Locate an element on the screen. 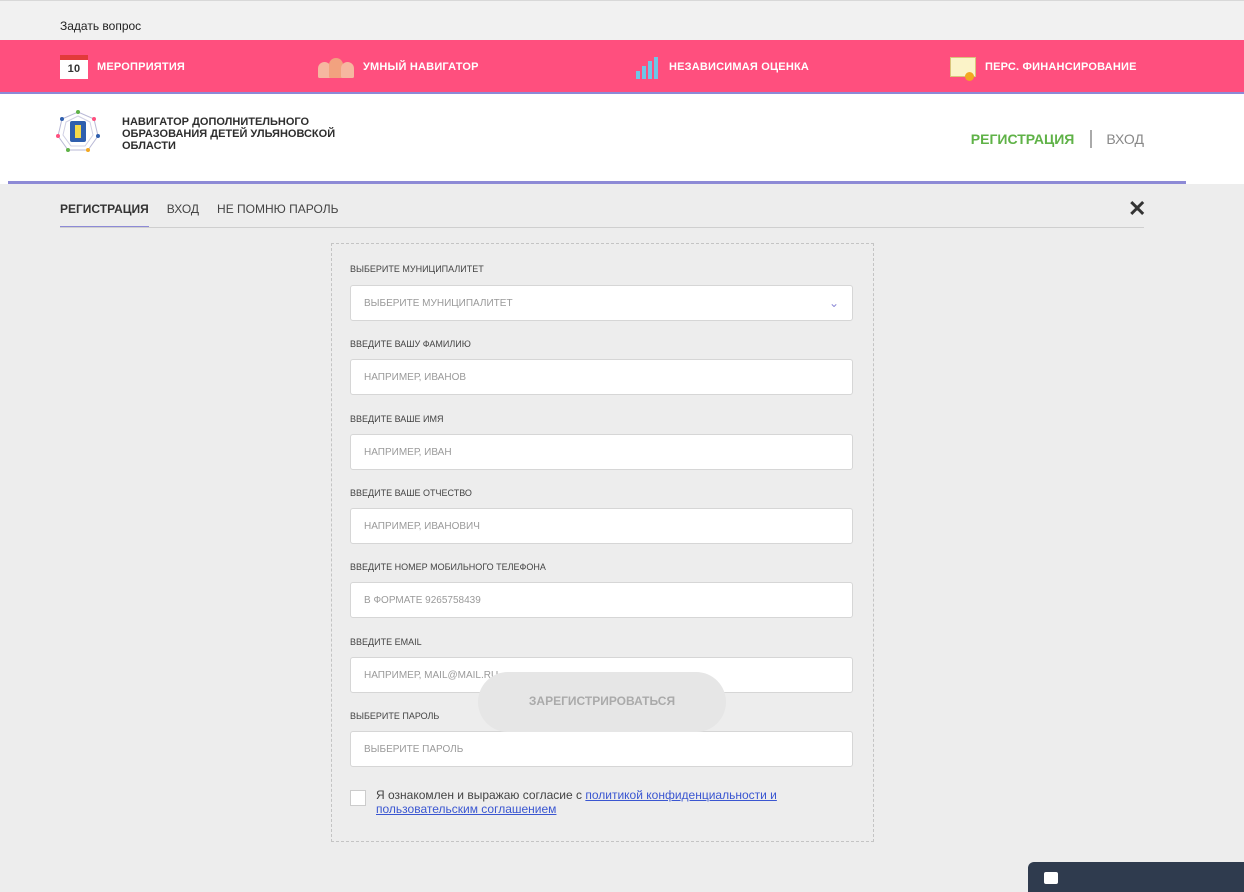 The height and width of the screenshot is (892, 1244). password-label: ВЫБЕРИТЕ ПАРОЛЬ is located at coordinates (395, 716).